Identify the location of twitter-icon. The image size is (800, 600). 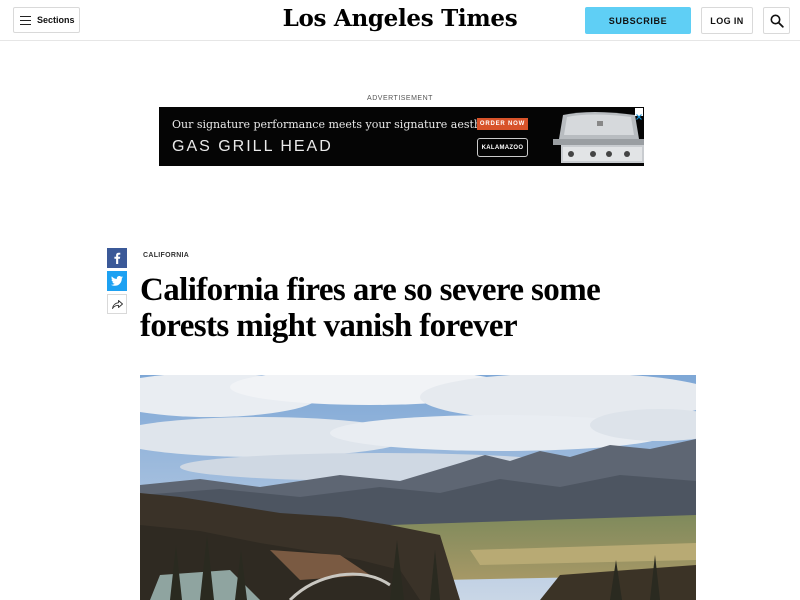
(117, 281).